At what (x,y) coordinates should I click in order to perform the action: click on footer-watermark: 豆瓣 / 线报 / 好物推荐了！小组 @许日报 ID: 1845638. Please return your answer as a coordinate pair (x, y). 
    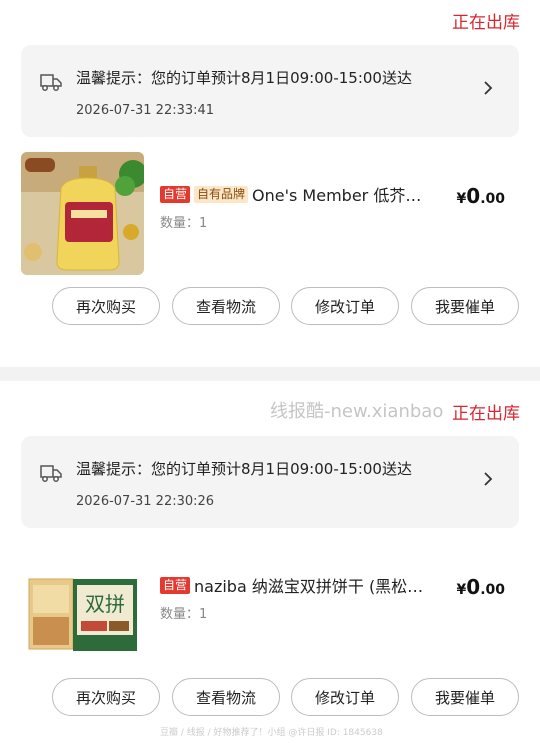
    Looking at the image, I should click on (271, 733).